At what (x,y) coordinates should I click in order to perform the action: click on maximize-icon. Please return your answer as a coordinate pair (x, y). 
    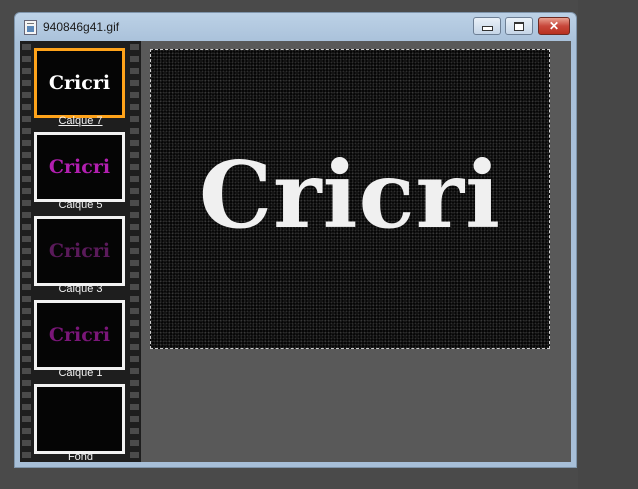
    Looking at the image, I should click on (519, 26).